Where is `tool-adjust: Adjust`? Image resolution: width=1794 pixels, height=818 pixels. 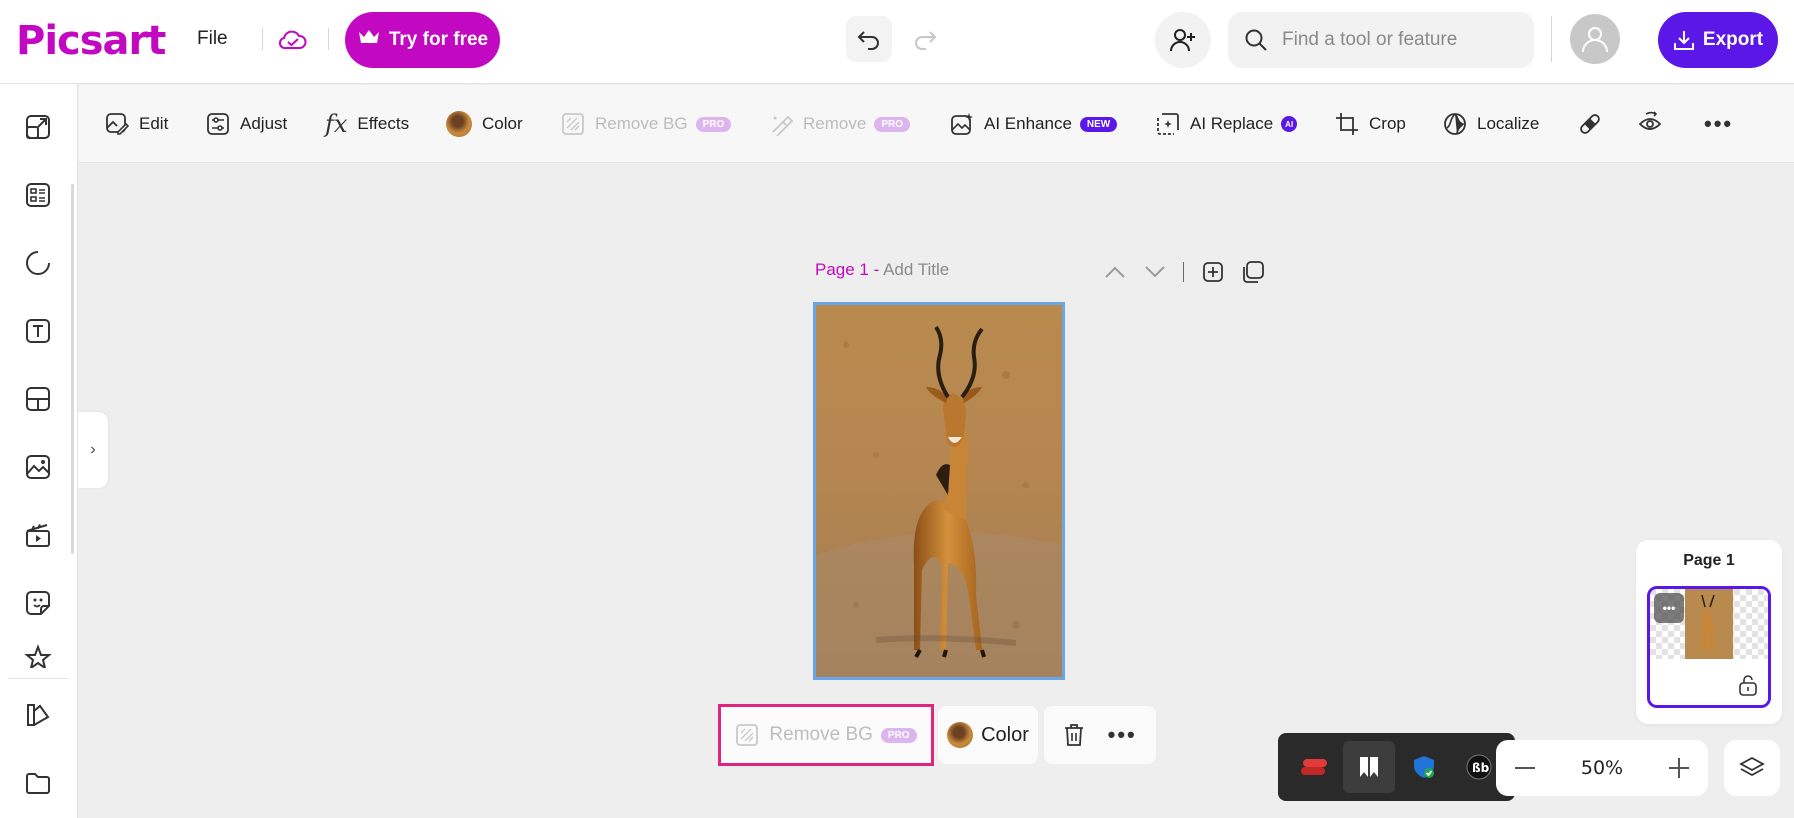
tool-adjust: Adjust is located at coordinates (246, 124).